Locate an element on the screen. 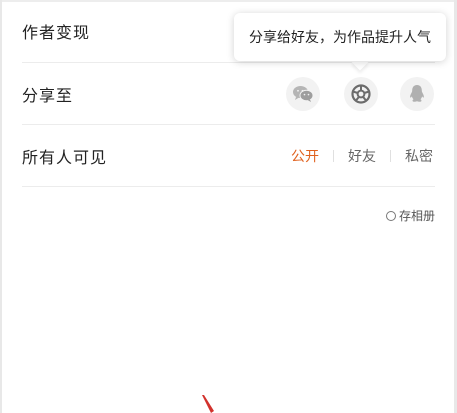  share-label: 分享至 is located at coordinates (48, 95).